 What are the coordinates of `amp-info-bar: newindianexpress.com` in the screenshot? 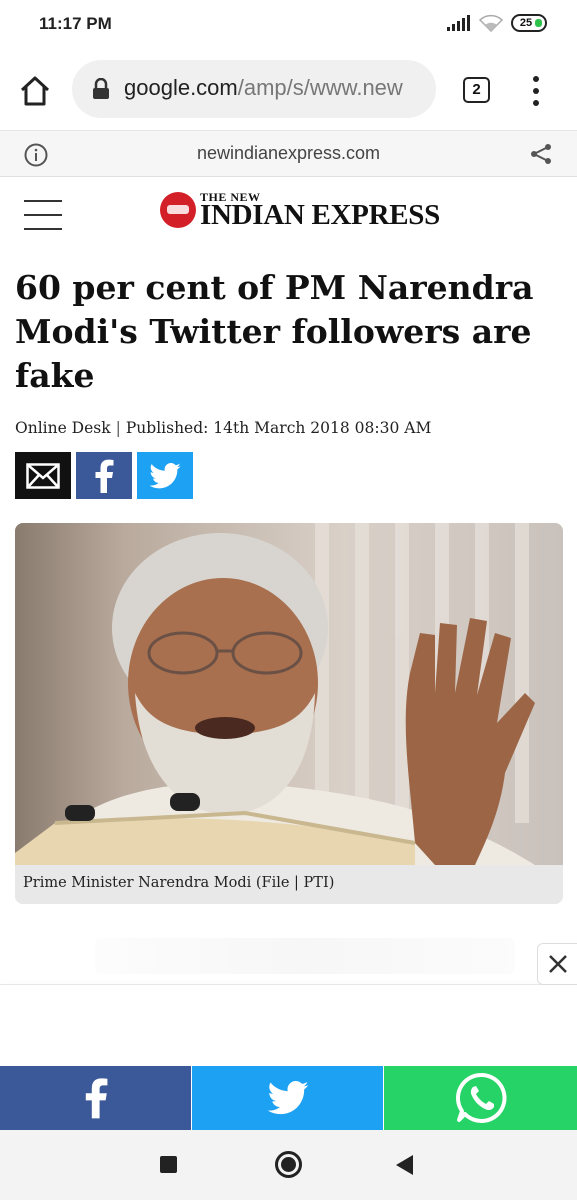 It's located at (288, 153).